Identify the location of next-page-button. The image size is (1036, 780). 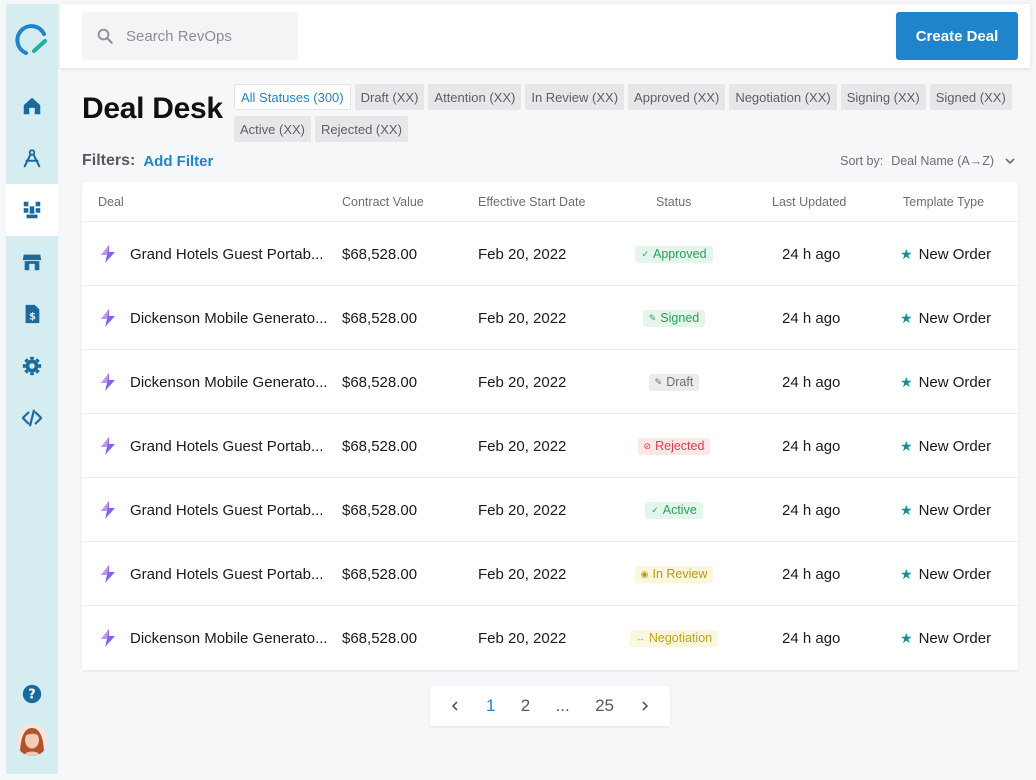
(645, 706).